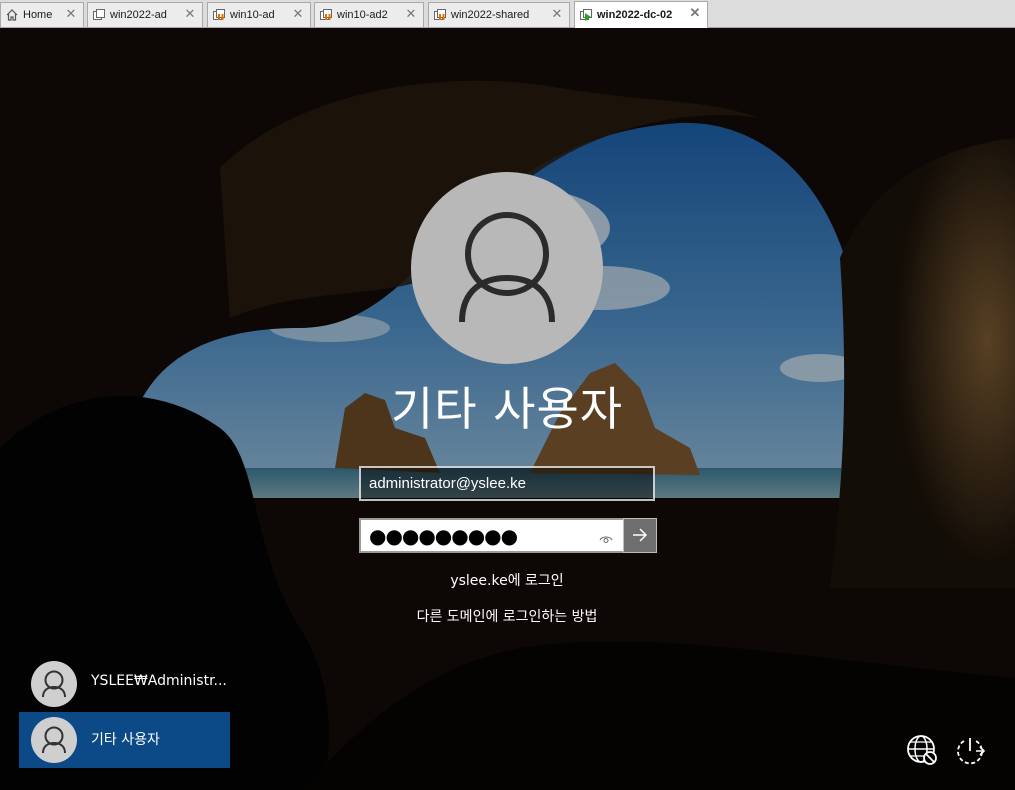 Image resolution: width=1015 pixels, height=790 pixels. I want to click on password-value: ●●●●●●●●●, so click(443, 536).